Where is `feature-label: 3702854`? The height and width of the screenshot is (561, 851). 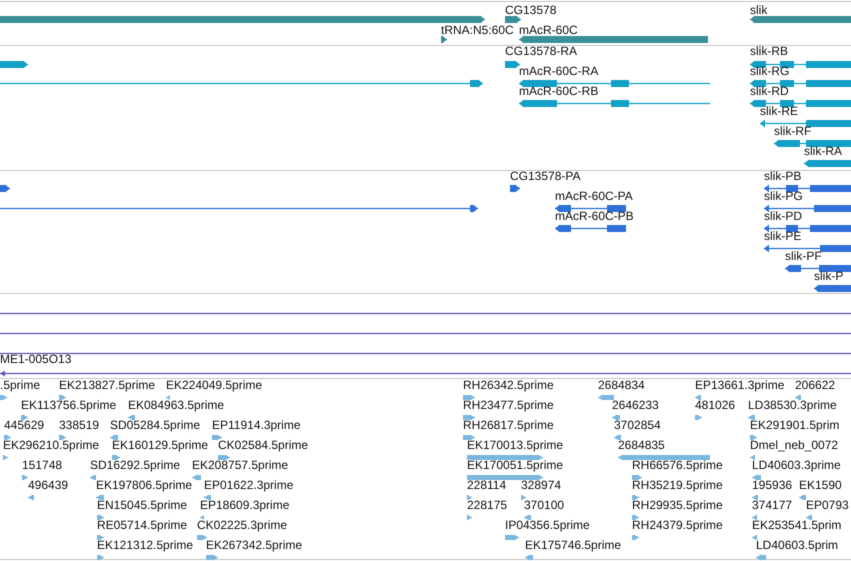 feature-label: 3702854 is located at coordinates (637, 425).